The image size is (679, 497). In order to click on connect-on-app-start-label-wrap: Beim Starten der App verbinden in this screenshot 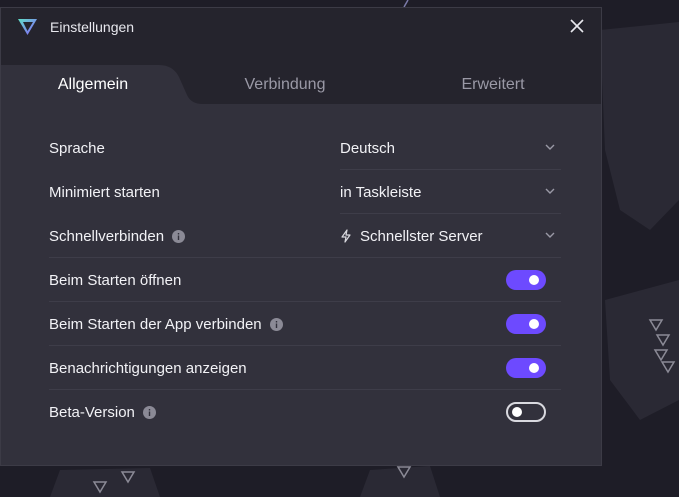, I will do `click(166, 324)`.